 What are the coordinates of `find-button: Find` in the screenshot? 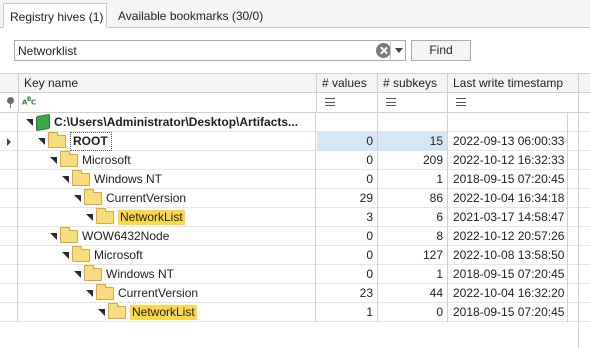 It's located at (441, 50).